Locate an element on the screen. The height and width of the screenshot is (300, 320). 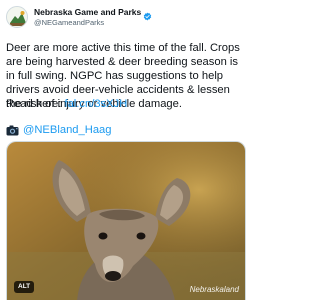
alt-text-badge: ALT is located at coordinates (24, 287).